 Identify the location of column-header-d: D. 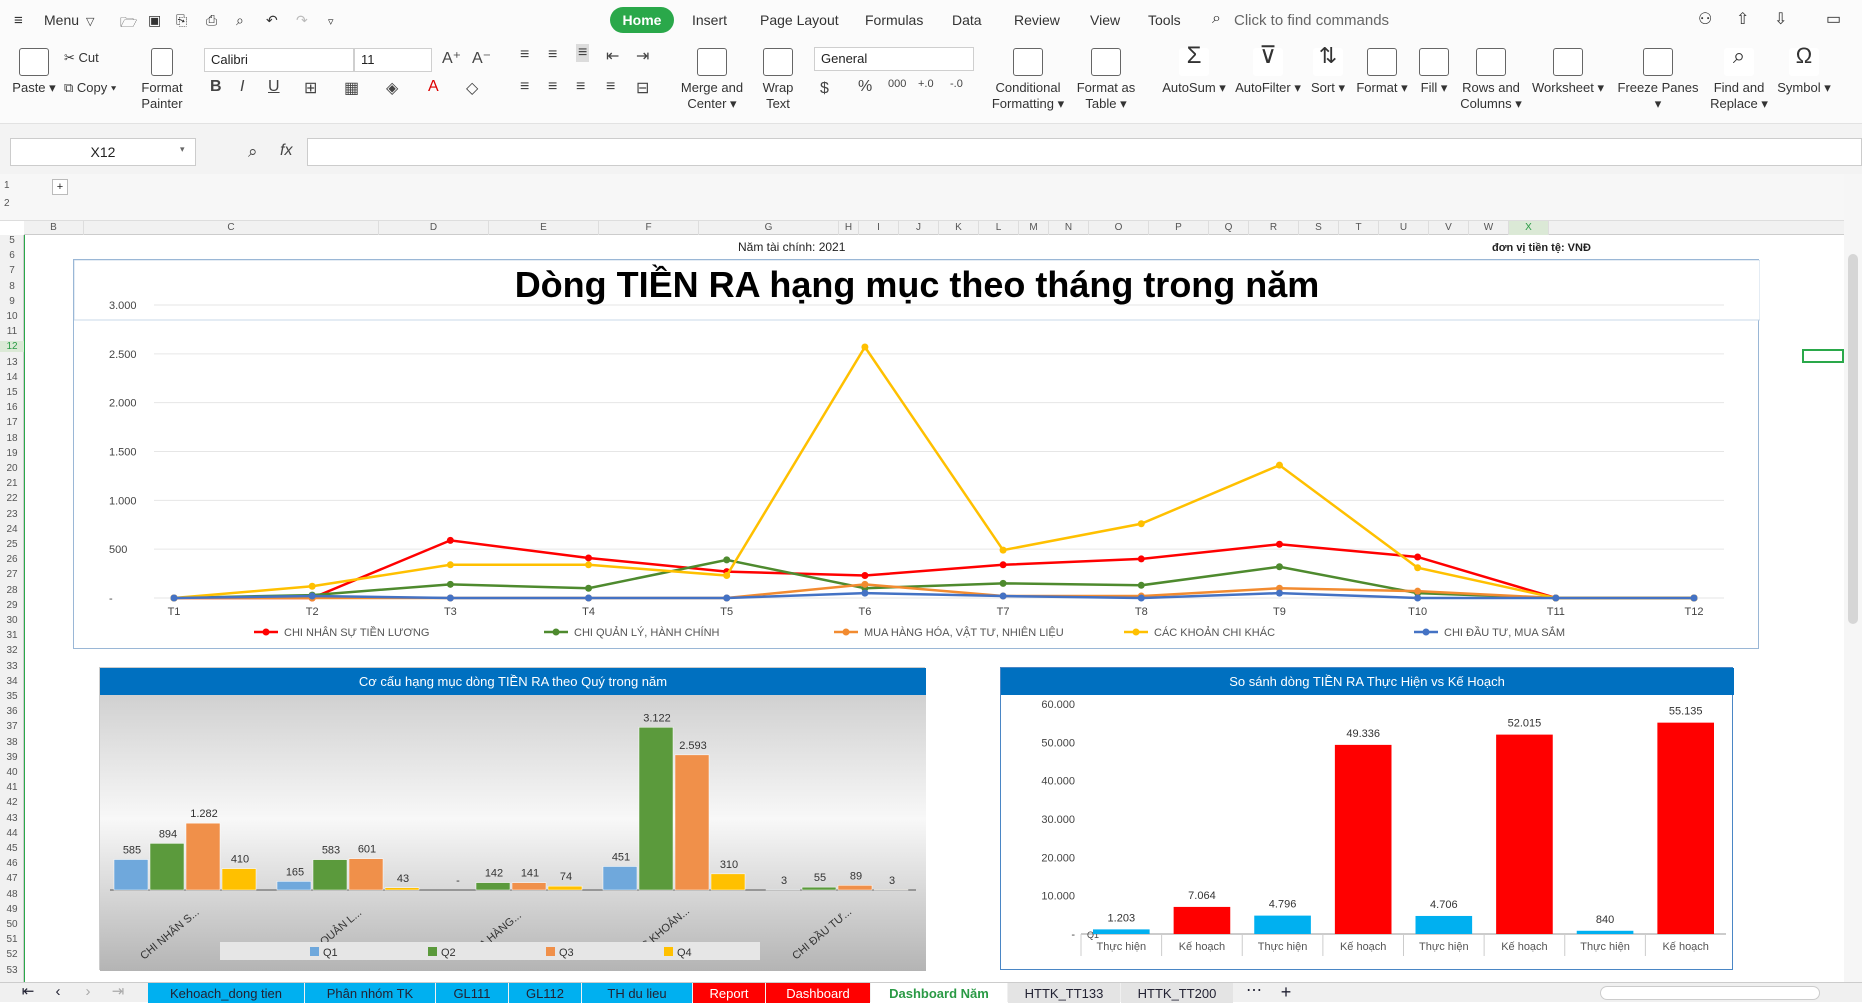
(434, 228).